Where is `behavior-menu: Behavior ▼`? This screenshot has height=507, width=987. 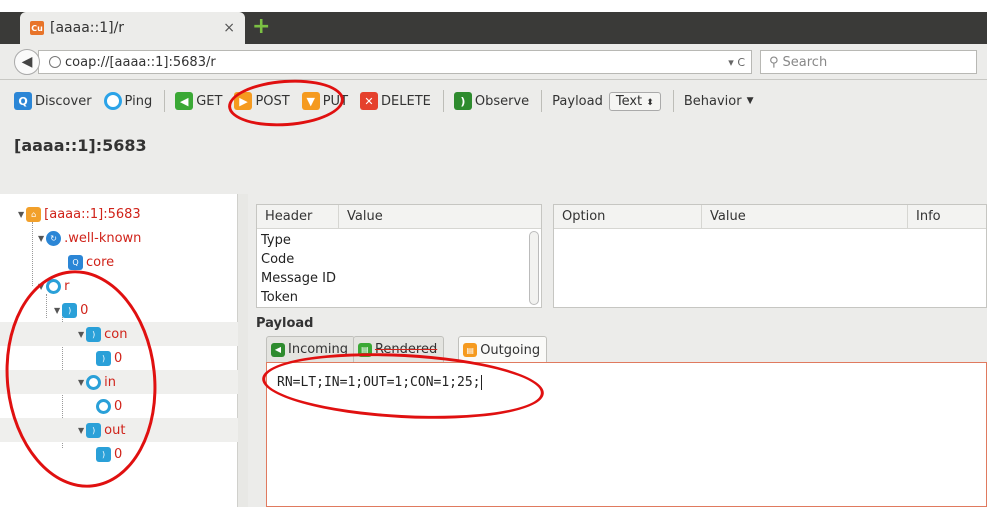 behavior-menu: Behavior ▼ is located at coordinates (719, 101).